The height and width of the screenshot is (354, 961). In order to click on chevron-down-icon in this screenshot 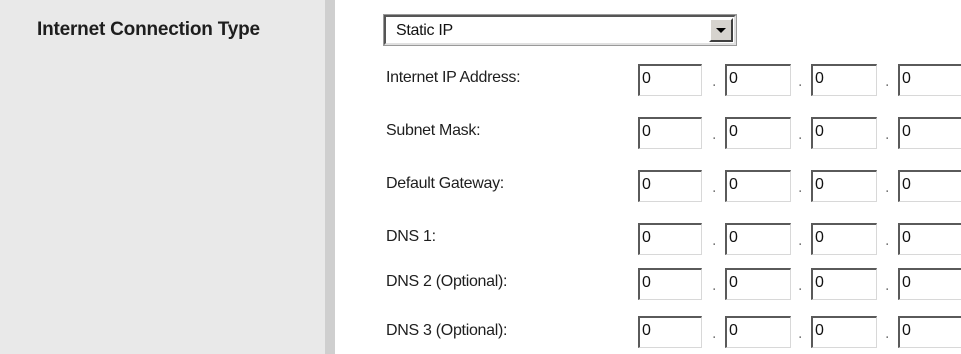, I will do `click(721, 30)`.